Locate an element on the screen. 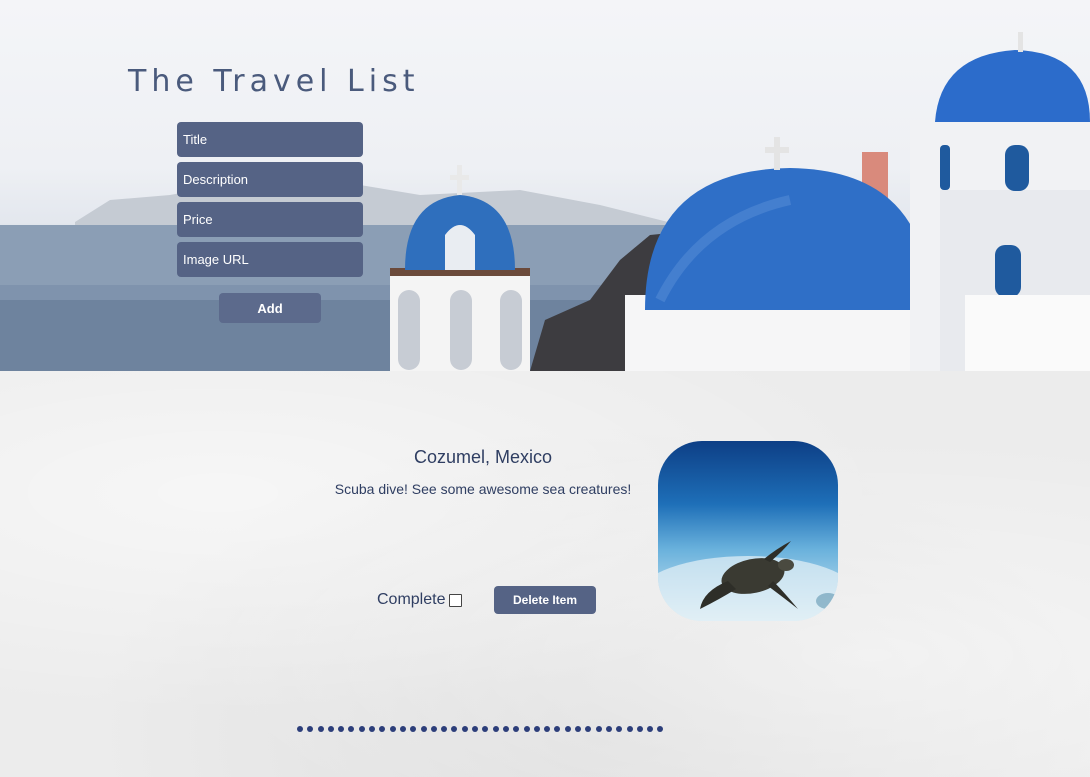 Image resolution: width=1090 pixels, height=777 pixels. delete-item-button: Delete Item is located at coordinates (545, 600).